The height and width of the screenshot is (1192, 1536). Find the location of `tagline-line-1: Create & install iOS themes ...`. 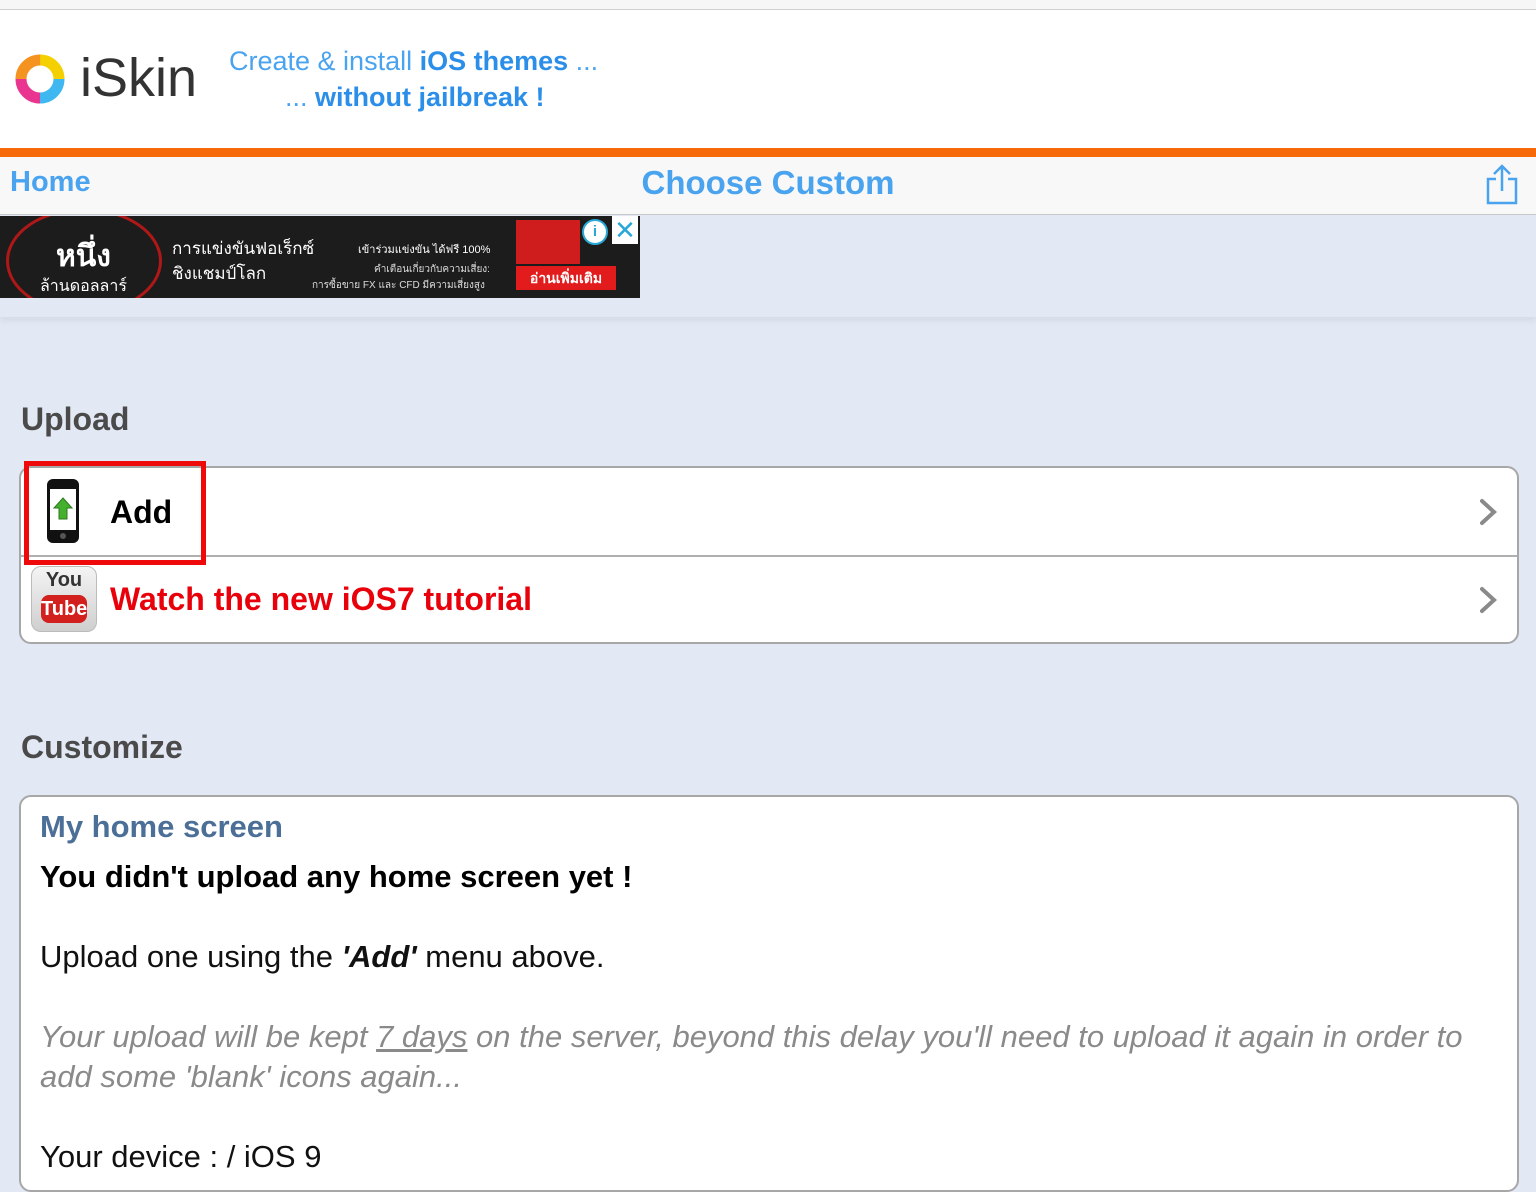

tagline-line-1: Create & install iOS themes ... is located at coordinates (414, 61).